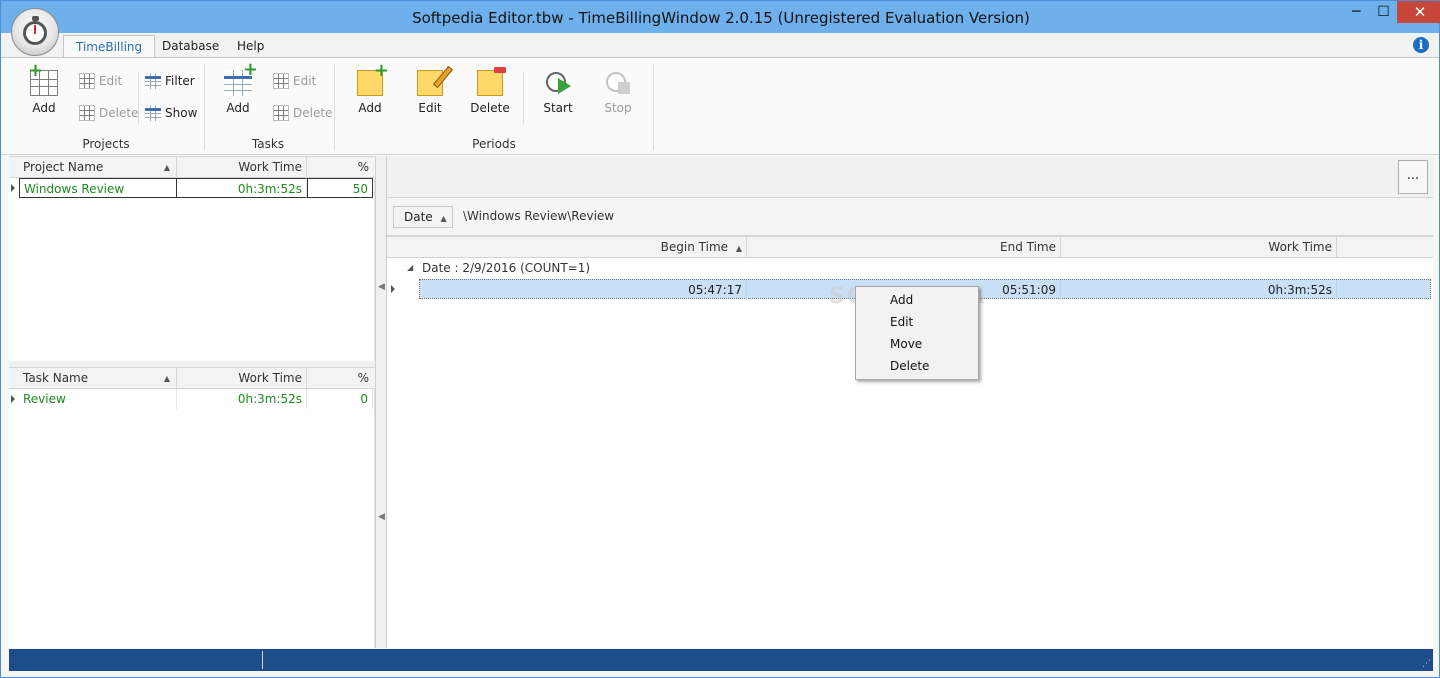 This screenshot has width=1440, height=678. What do you see at coordinates (904, 247) in the screenshot?
I see `column-header-end-time: End Time` at bounding box center [904, 247].